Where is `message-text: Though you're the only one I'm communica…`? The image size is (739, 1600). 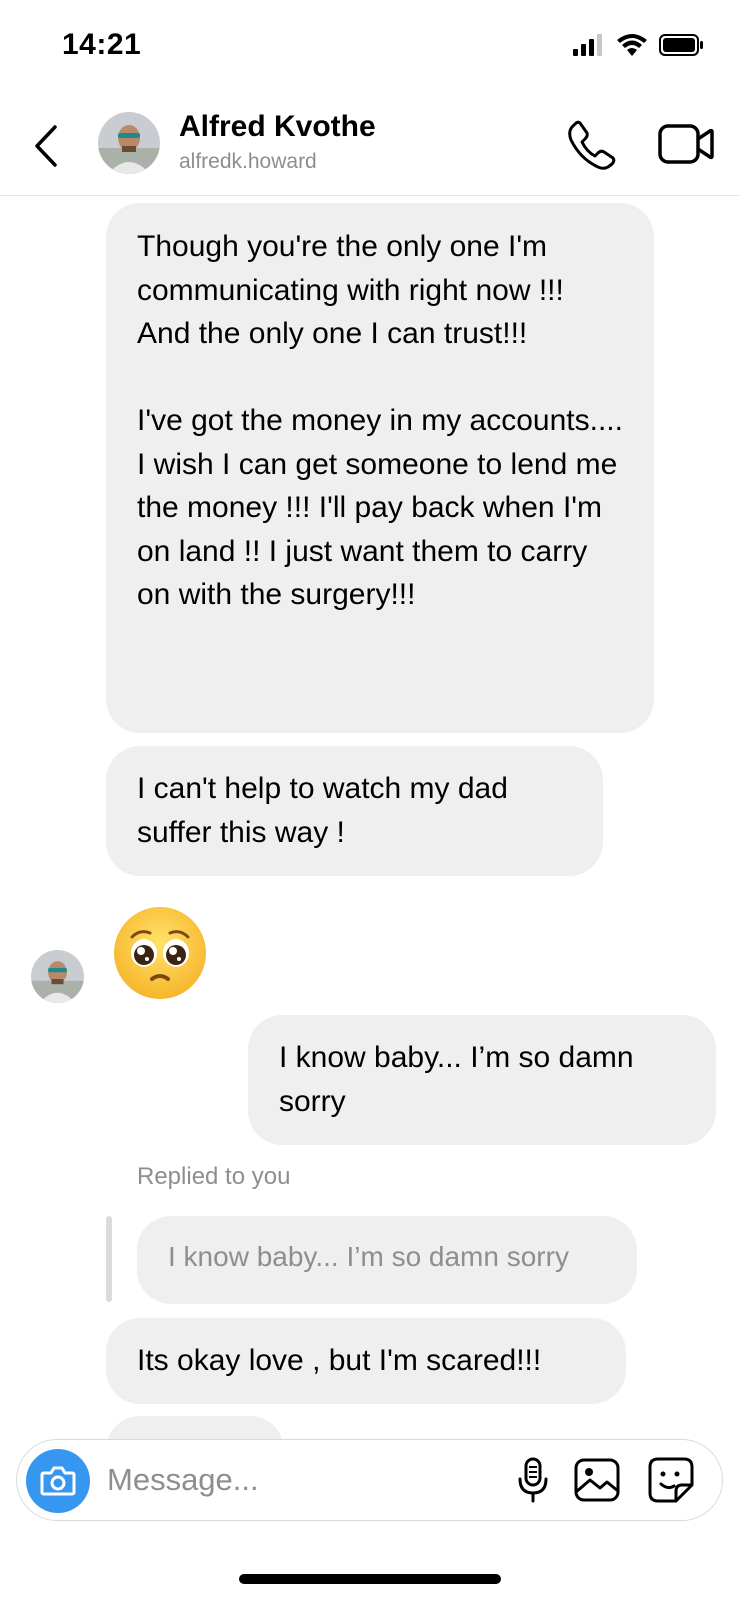 message-text: Though you're the only one I'm communica… is located at coordinates (350, 290).